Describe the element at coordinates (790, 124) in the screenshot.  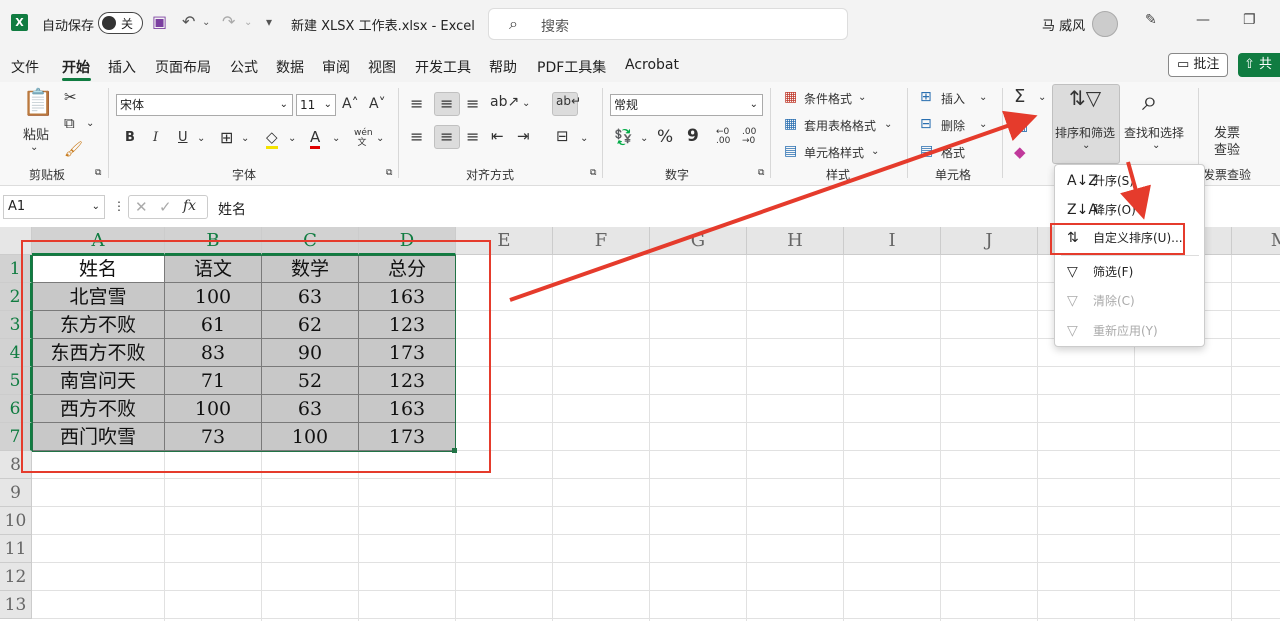
I see `format-table-icon: ▦` at that location.